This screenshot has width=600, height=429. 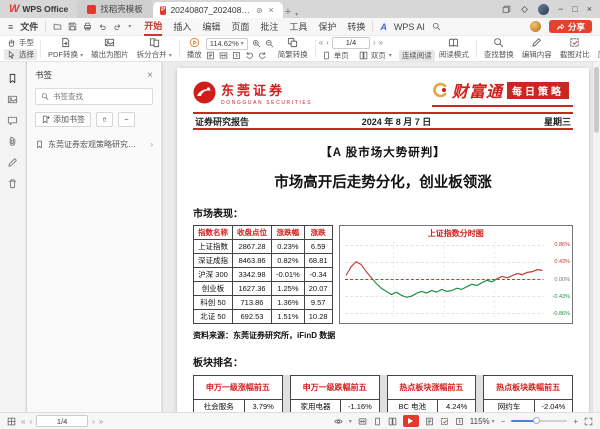 I want to click on panel-close-icon: ×, so click(x=150, y=75).